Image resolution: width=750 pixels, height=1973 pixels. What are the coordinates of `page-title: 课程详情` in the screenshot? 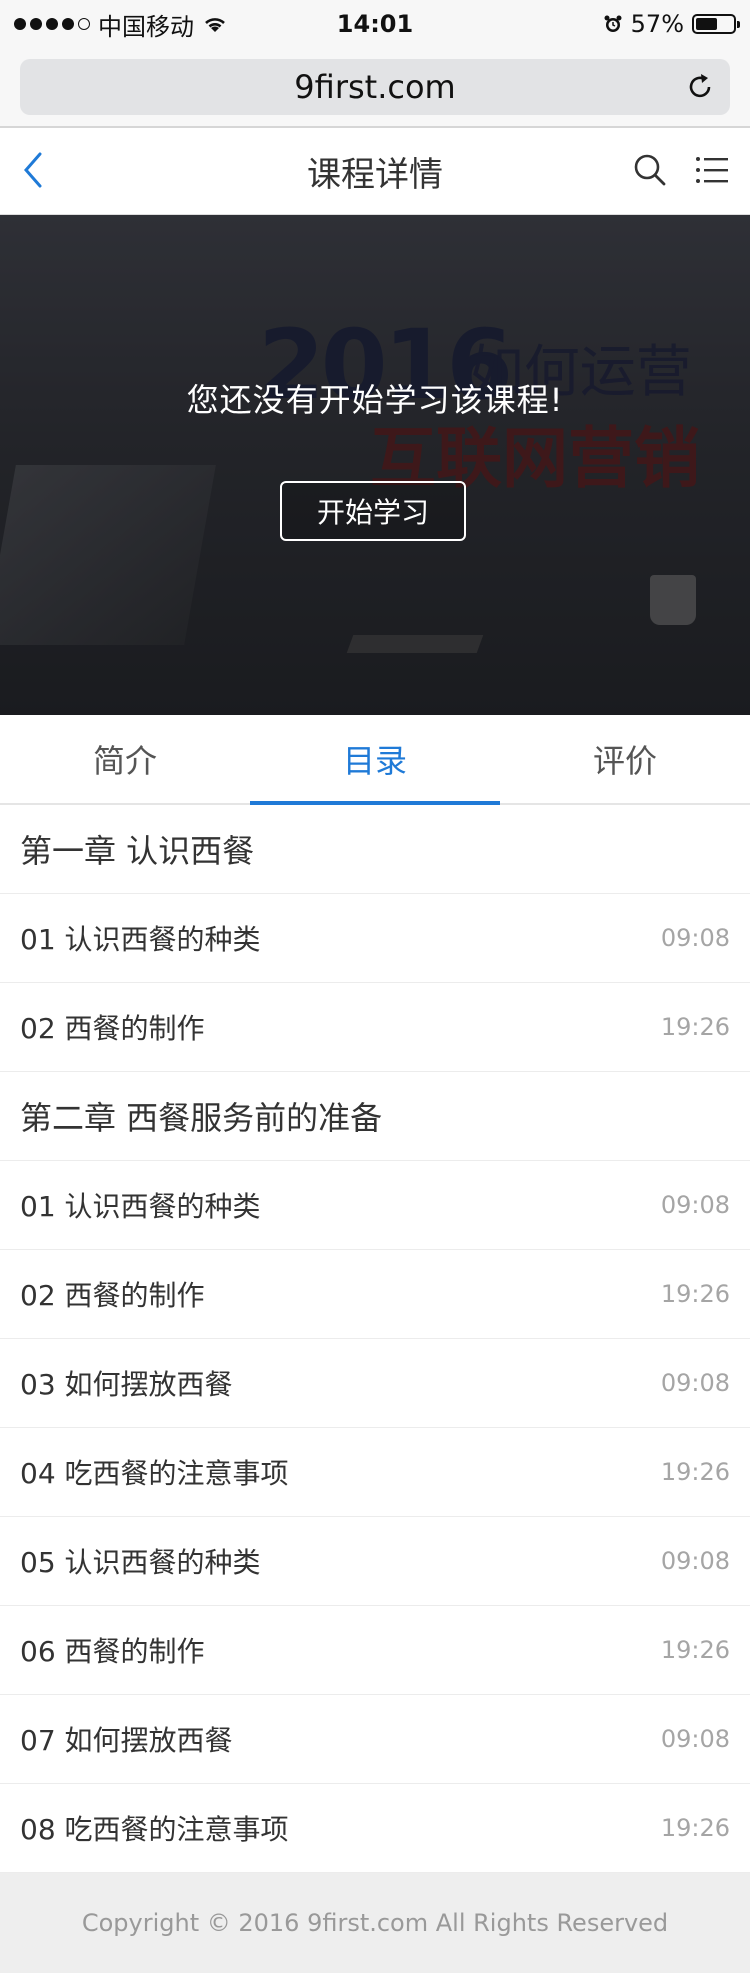 It's located at (375, 174).